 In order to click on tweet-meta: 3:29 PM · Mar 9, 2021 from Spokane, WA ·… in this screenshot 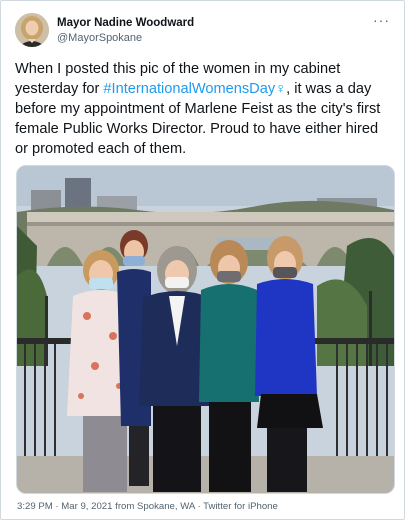, I will do `click(147, 506)`.